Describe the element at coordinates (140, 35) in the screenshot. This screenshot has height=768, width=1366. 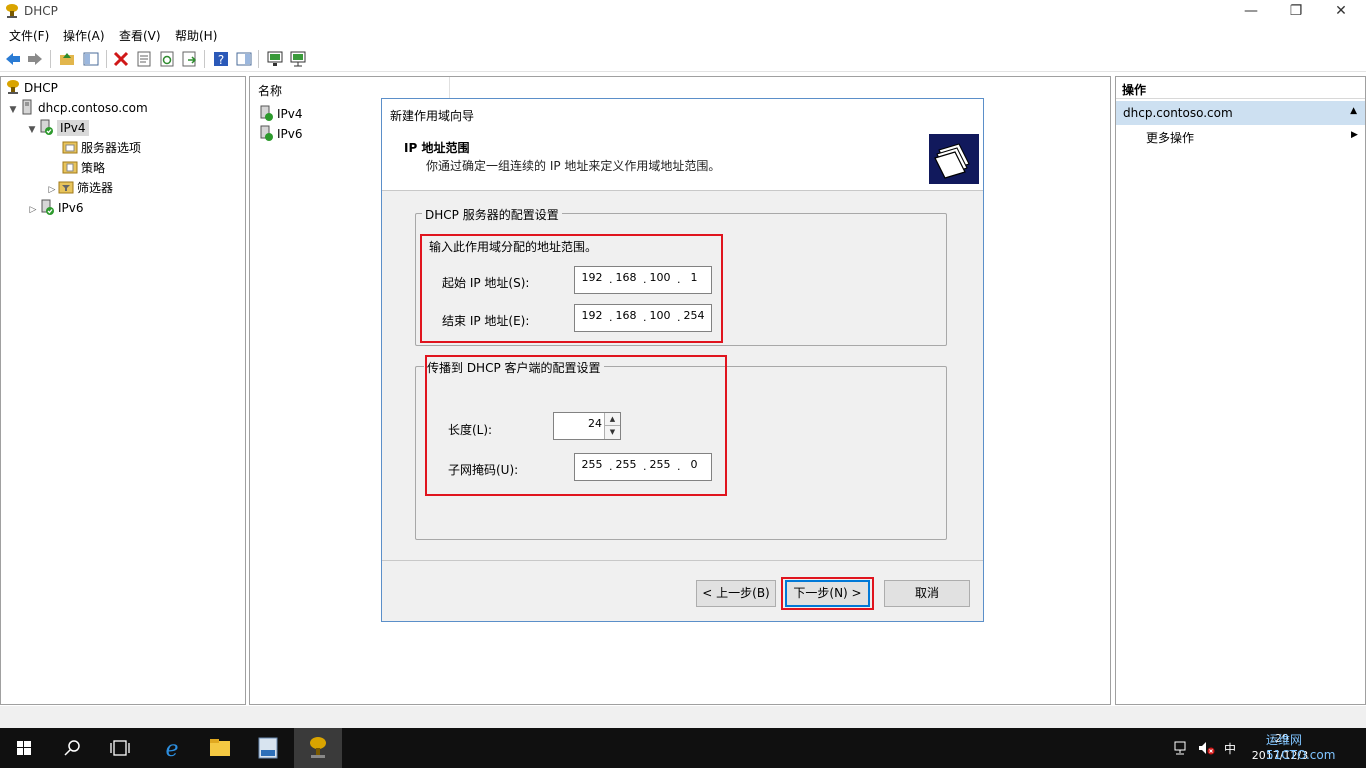
I see `menu-view: 查看(V)` at that location.